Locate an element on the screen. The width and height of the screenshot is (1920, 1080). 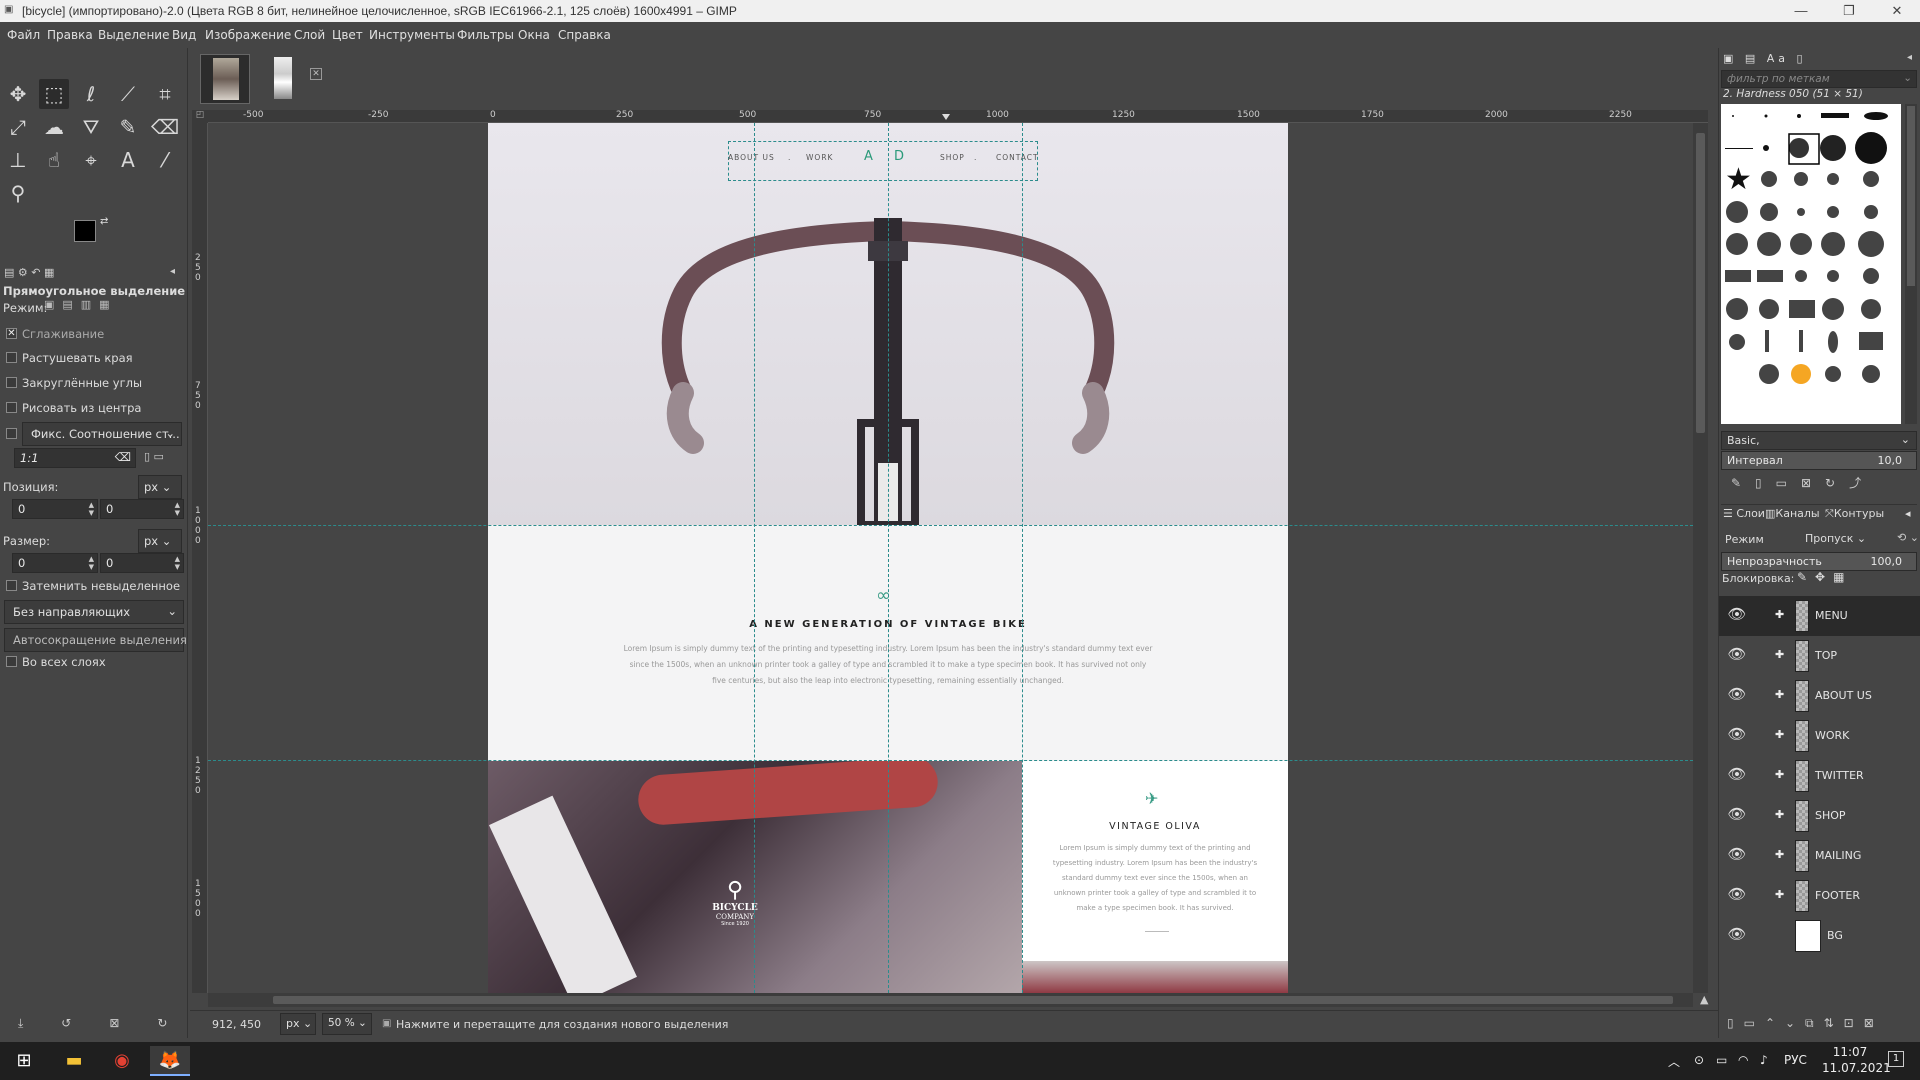
position-unit-dropdown: px ⌄ is located at coordinates (160, 487).